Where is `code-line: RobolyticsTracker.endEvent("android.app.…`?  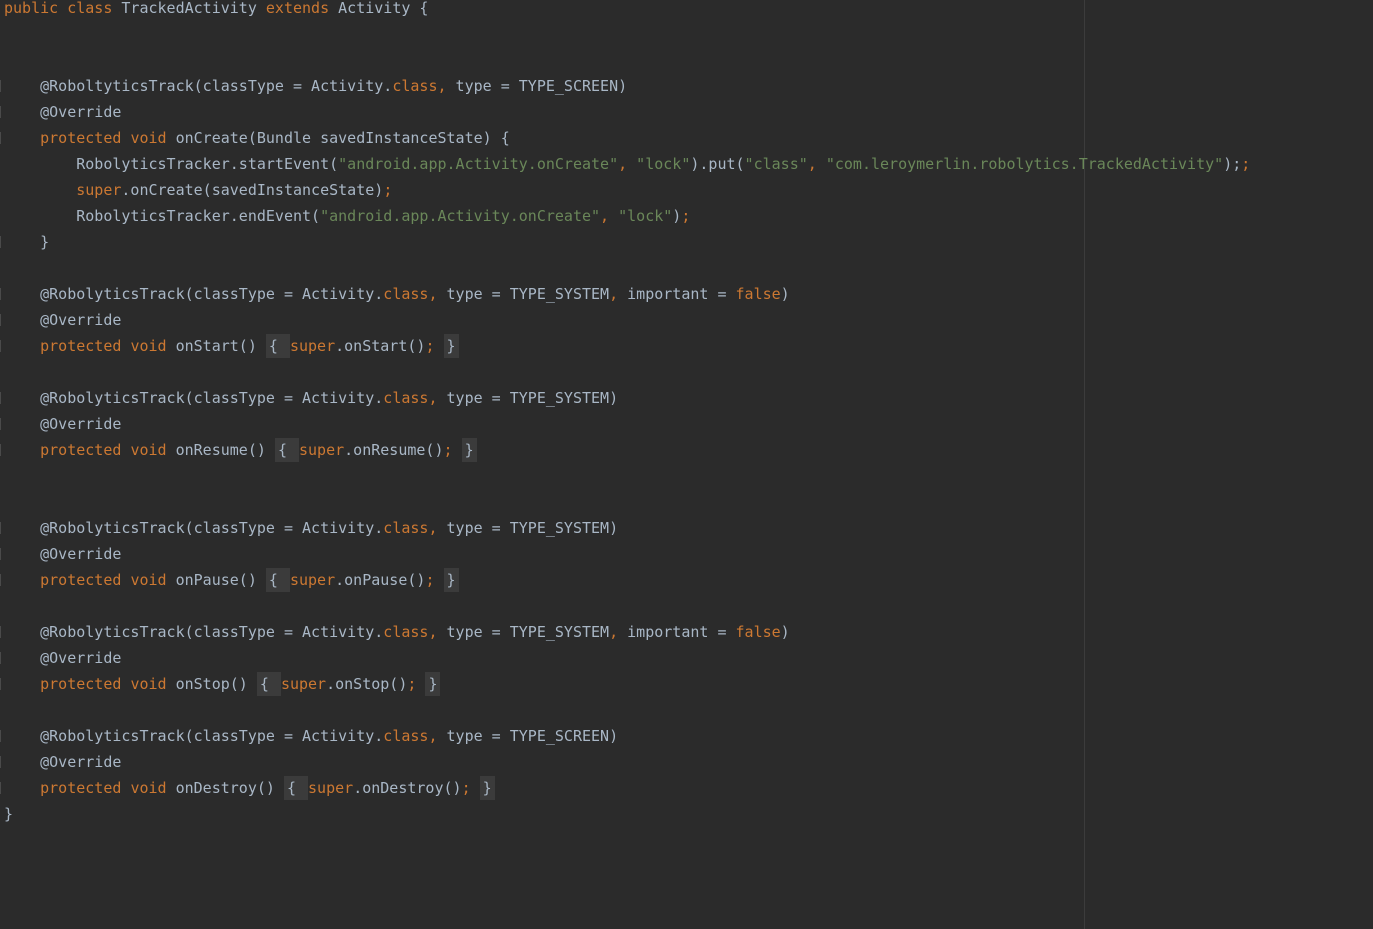
code-line: RobolyticsTracker.endEvent("android.app.… is located at coordinates (627, 216).